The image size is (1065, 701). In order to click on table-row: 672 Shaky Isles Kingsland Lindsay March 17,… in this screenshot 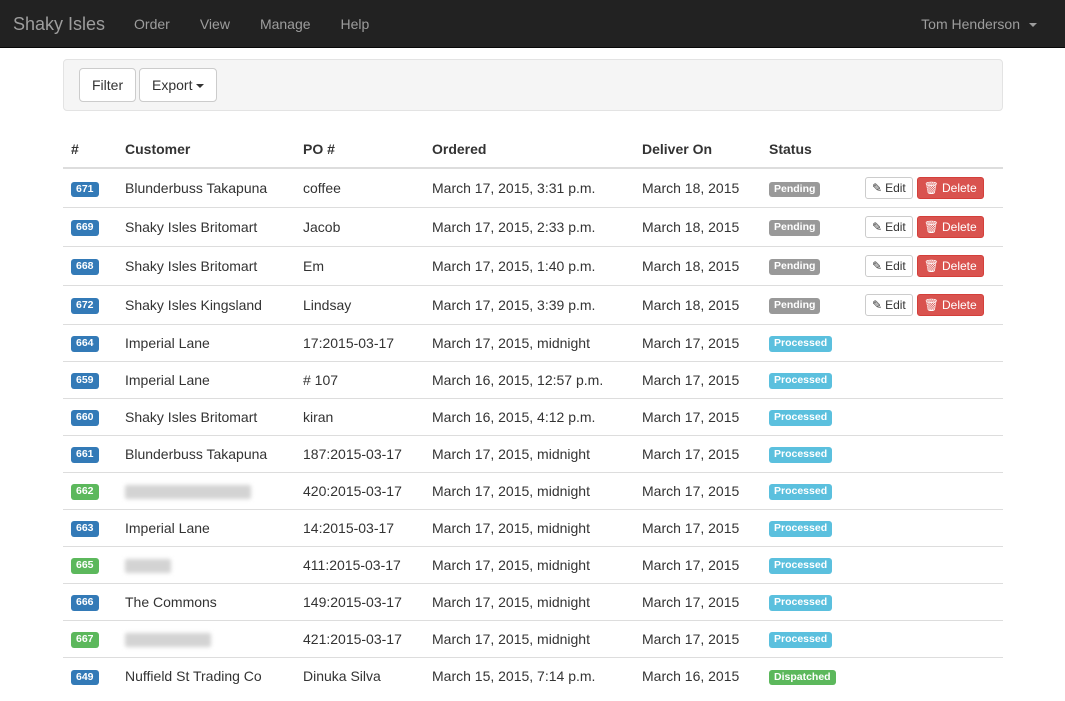, I will do `click(533, 304)`.